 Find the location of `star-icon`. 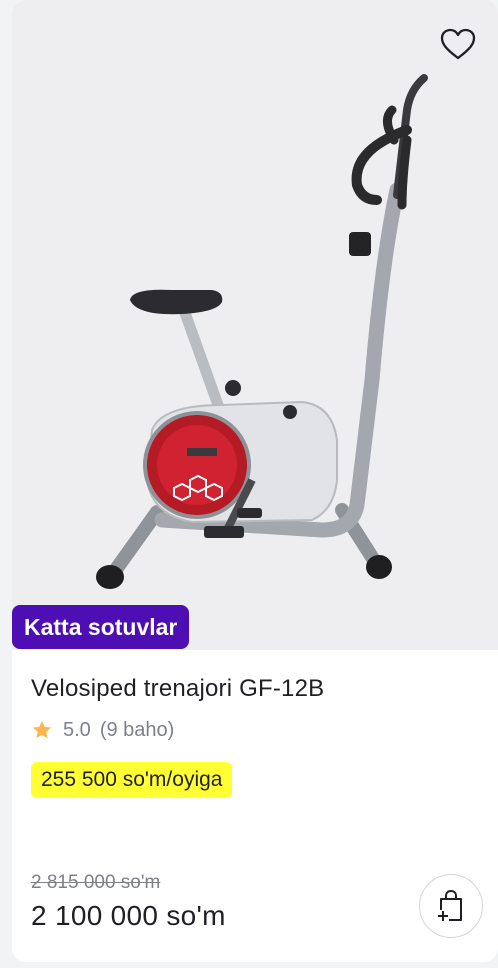

star-icon is located at coordinates (42, 730).